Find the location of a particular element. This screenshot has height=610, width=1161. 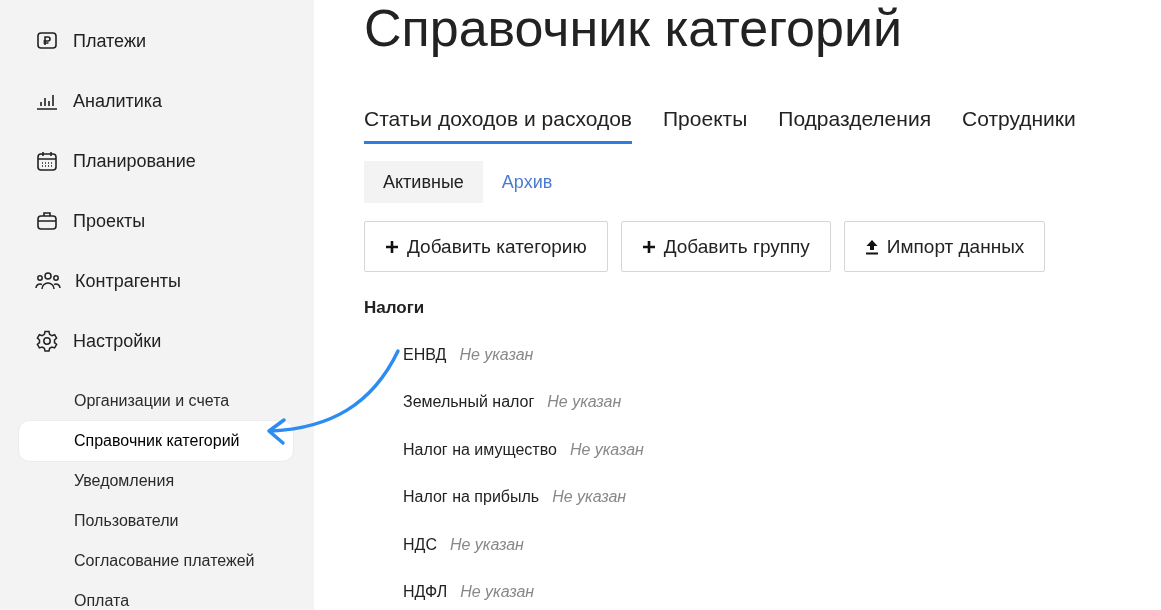

category-name: НДС is located at coordinates (420, 544).